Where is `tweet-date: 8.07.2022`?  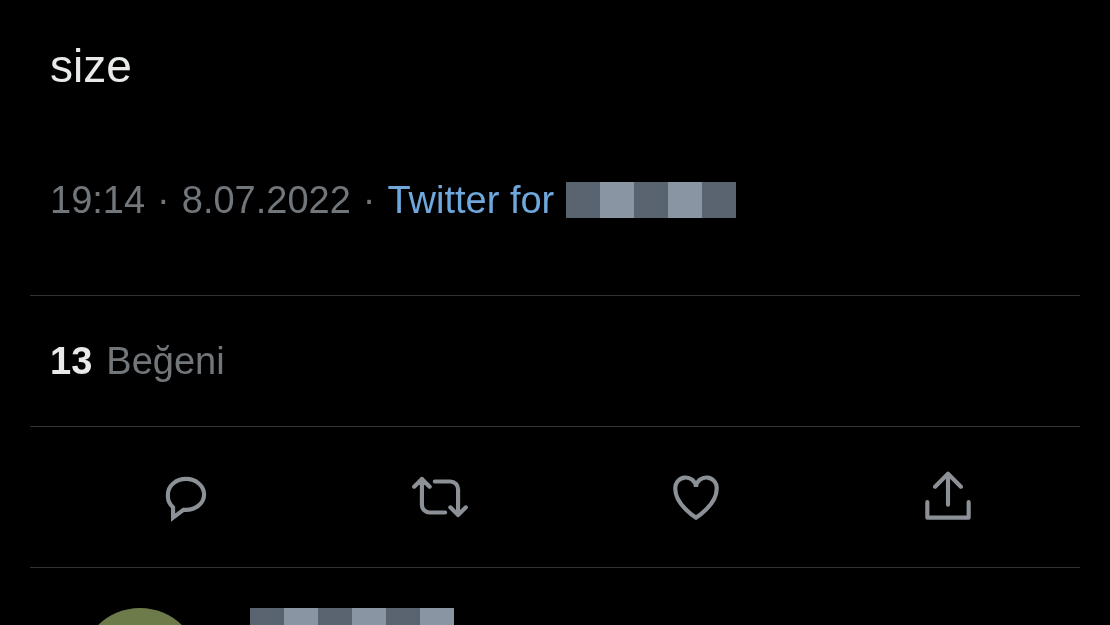
tweet-date: 8.07.2022 is located at coordinates (266, 200).